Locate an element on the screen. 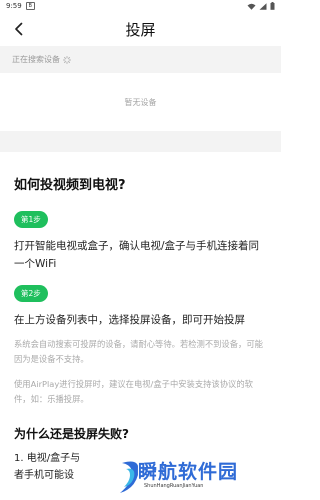 This screenshot has height=500, width=320. watermark-url: ShunHangRuanJianYuan is located at coordinates (174, 486).